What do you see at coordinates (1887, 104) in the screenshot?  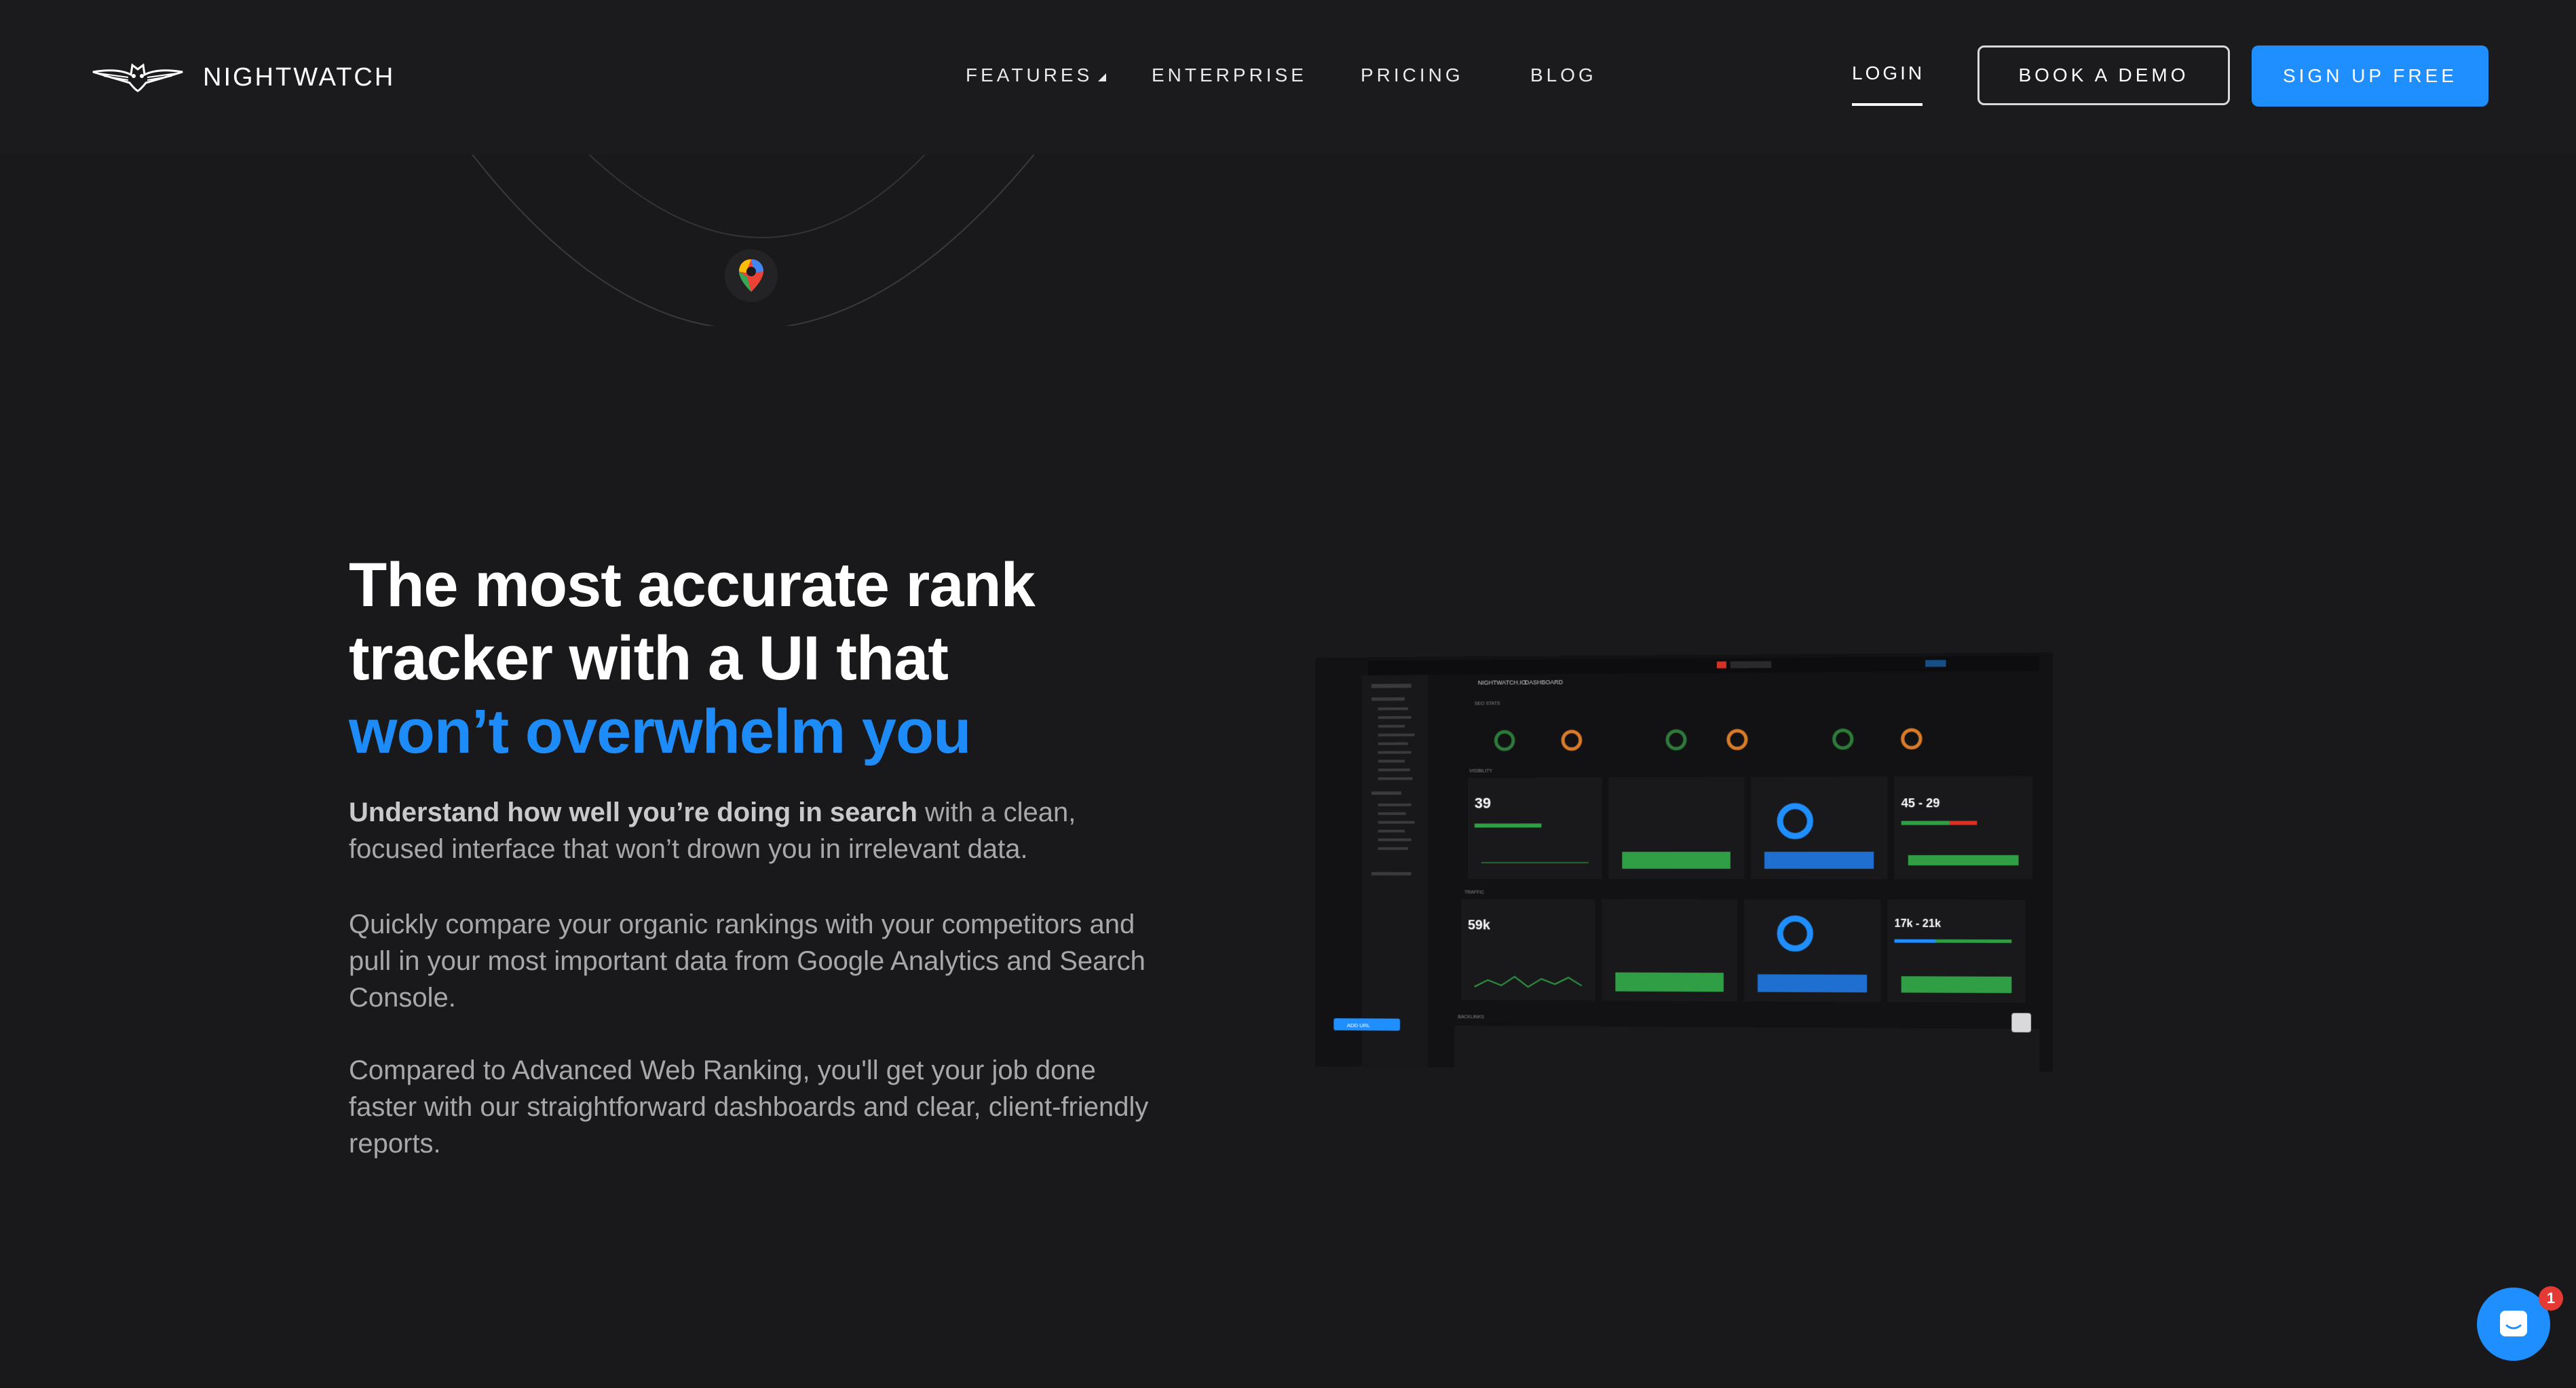 I see `login-underline` at bounding box center [1887, 104].